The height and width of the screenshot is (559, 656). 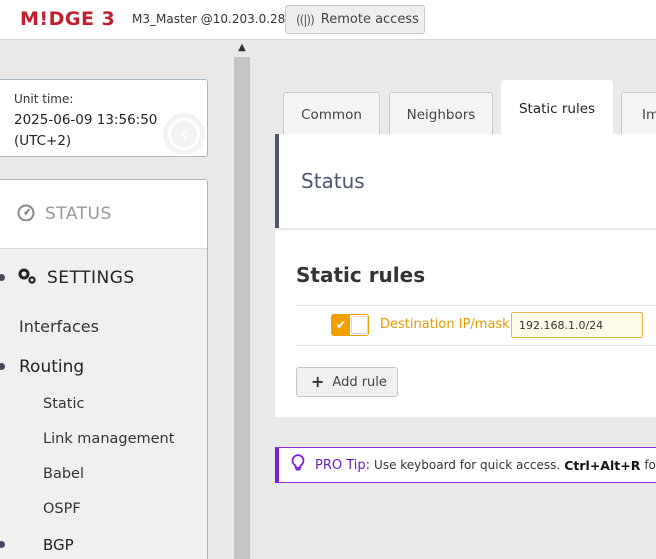 What do you see at coordinates (108, 439) in the screenshot?
I see `sidebar-item-link-management: Link management` at bounding box center [108, 439].